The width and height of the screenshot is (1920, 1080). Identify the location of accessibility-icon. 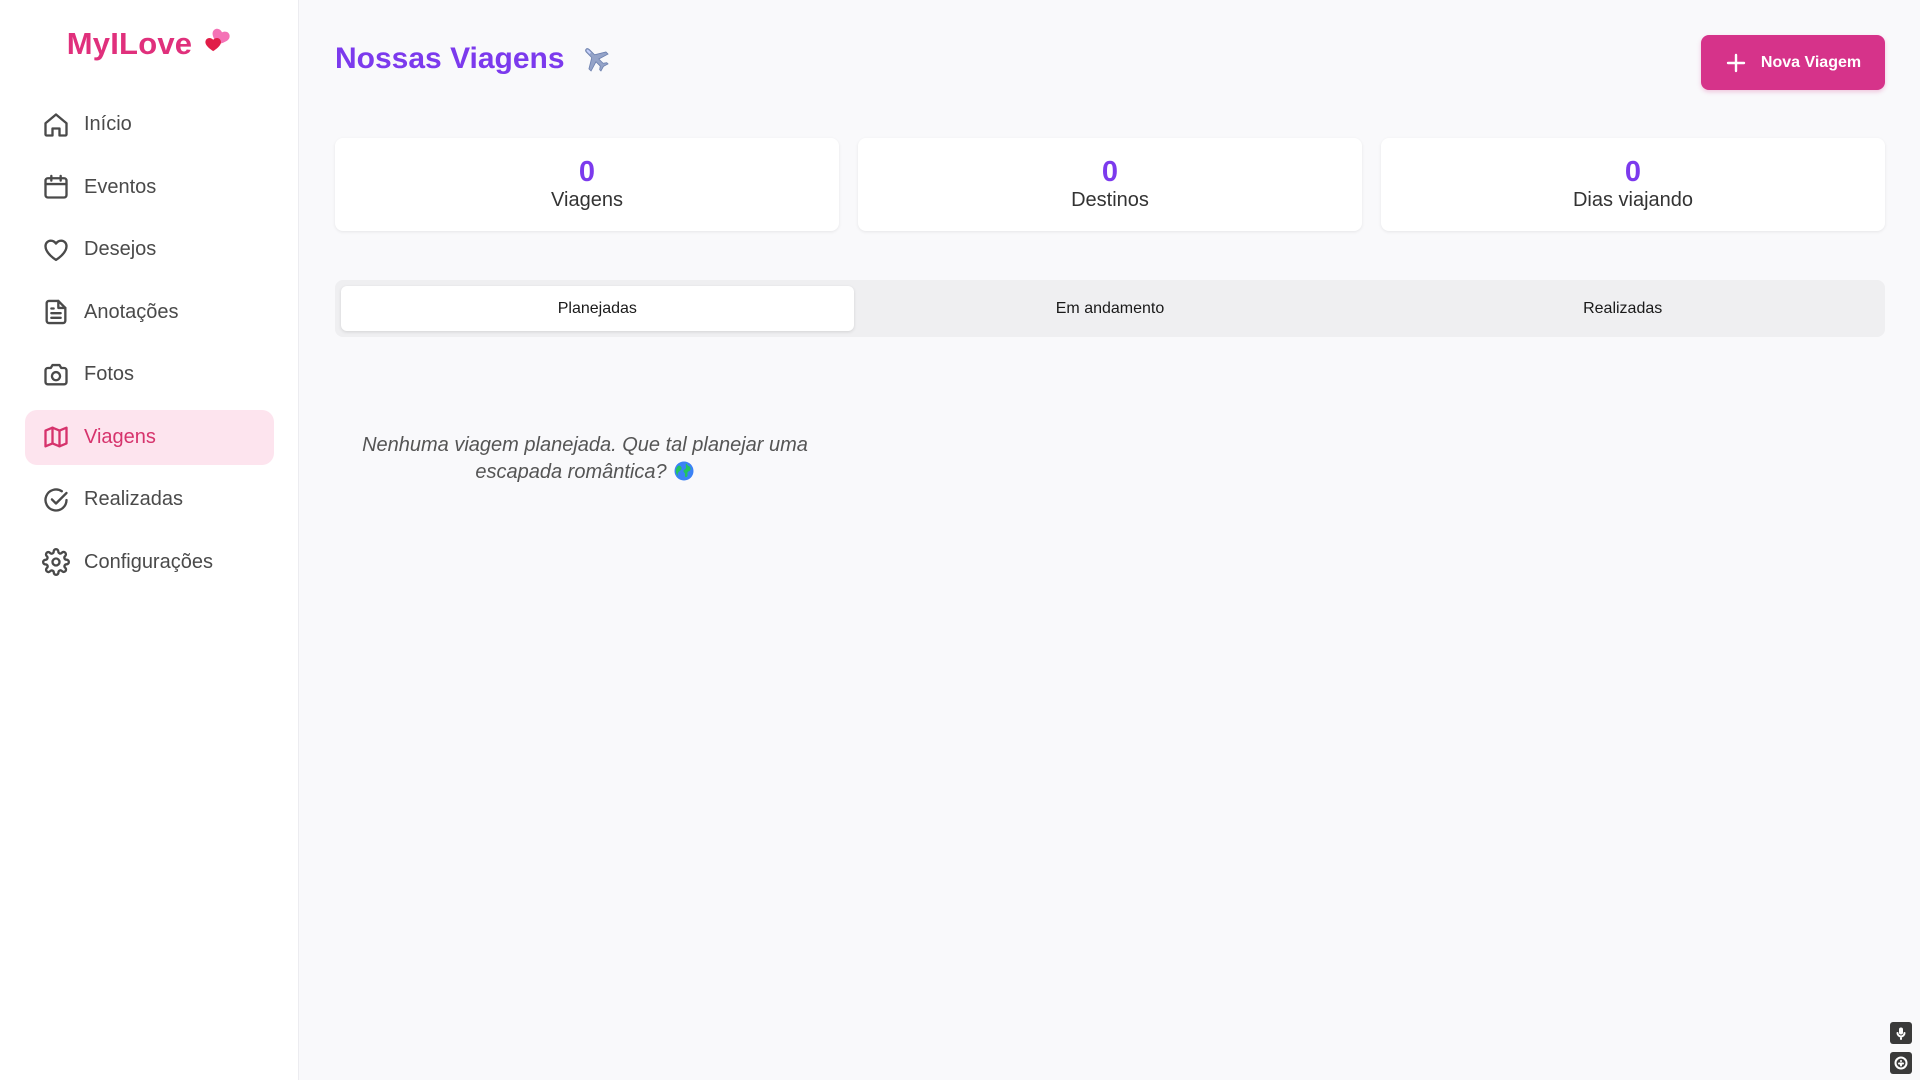
(1901, 1063).